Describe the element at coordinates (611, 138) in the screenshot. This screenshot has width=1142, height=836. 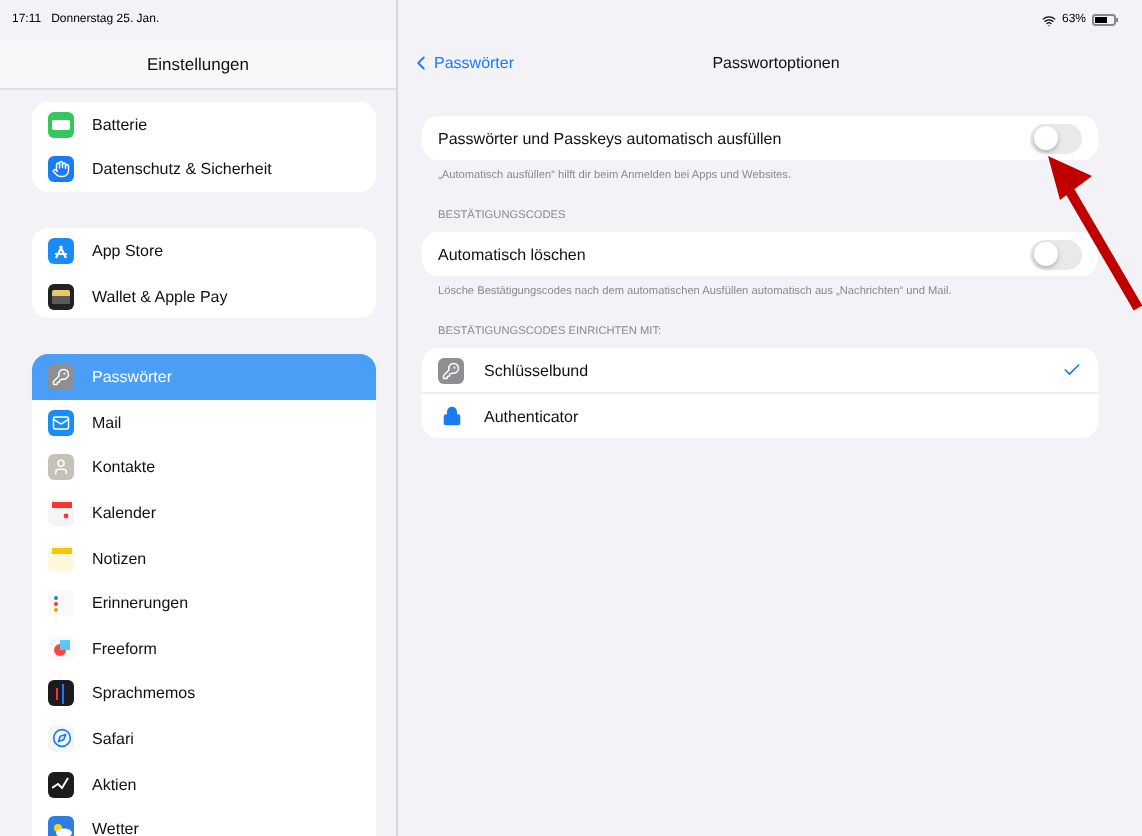
I see `setting-label: Passwörter und Passkeys automatisch ausfüllen` at that location.